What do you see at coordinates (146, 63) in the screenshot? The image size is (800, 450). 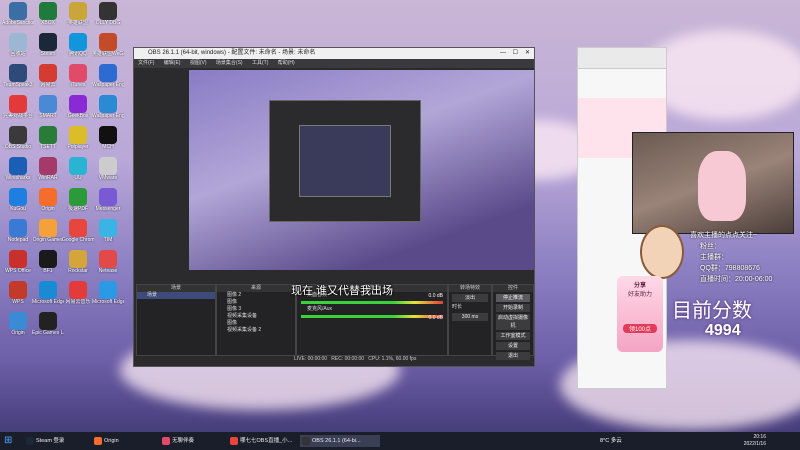 I see `menu-file: 文件(F)` at bounding box center [146, 63].